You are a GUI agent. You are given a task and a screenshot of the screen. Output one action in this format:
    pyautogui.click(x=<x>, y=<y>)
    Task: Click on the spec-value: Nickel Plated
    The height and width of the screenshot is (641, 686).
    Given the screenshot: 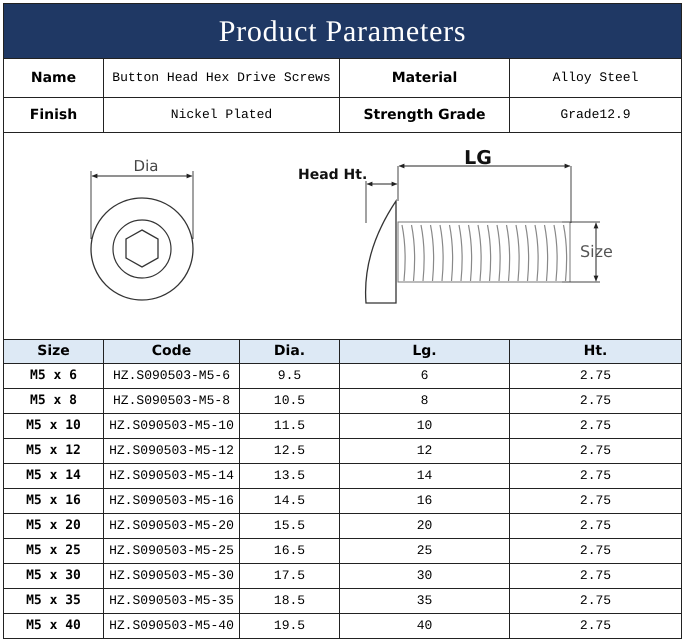 What is the action you would take?
    pyautogui.click(x=222, y=115)
    